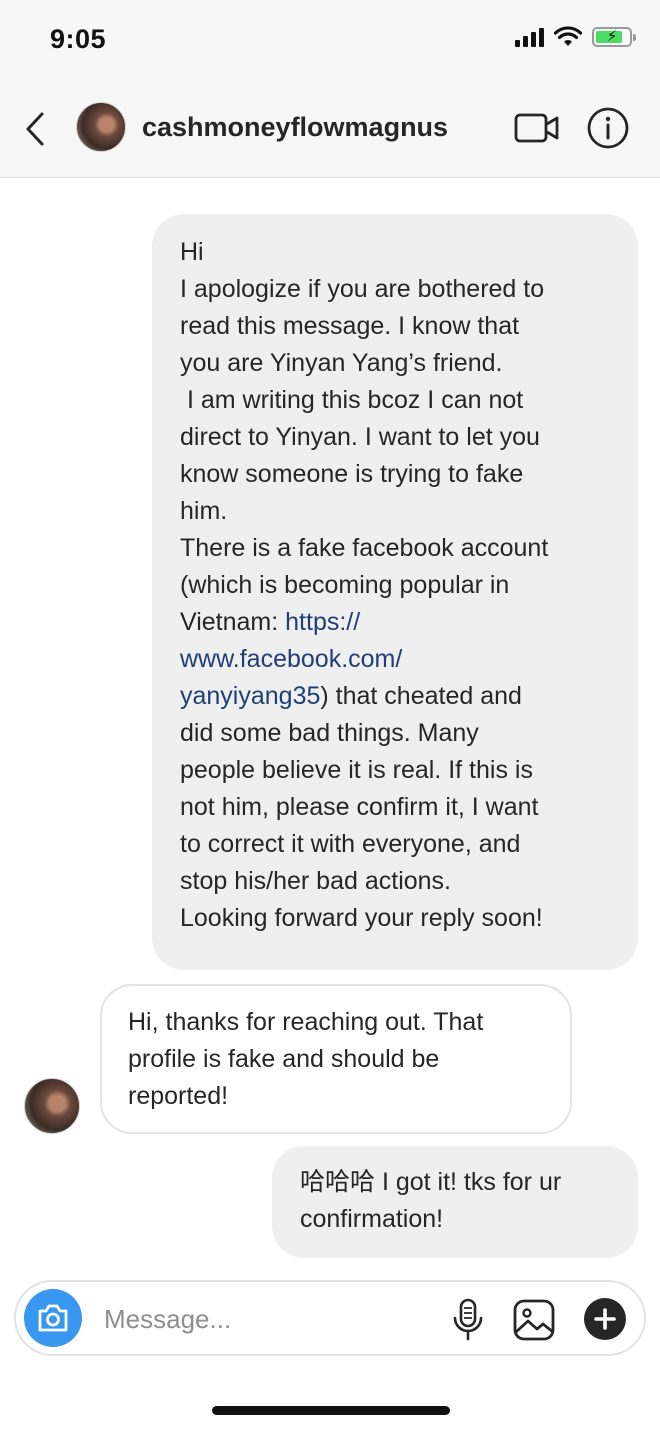  Describe the element at coordinates (52, 1106) in the screenshot. I see `sender-avatar` at that location.